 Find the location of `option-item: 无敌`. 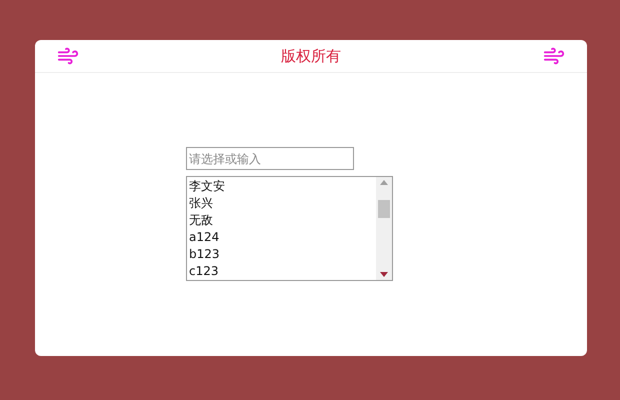

option-item: 无敌 is located at coordinates (281, 220).